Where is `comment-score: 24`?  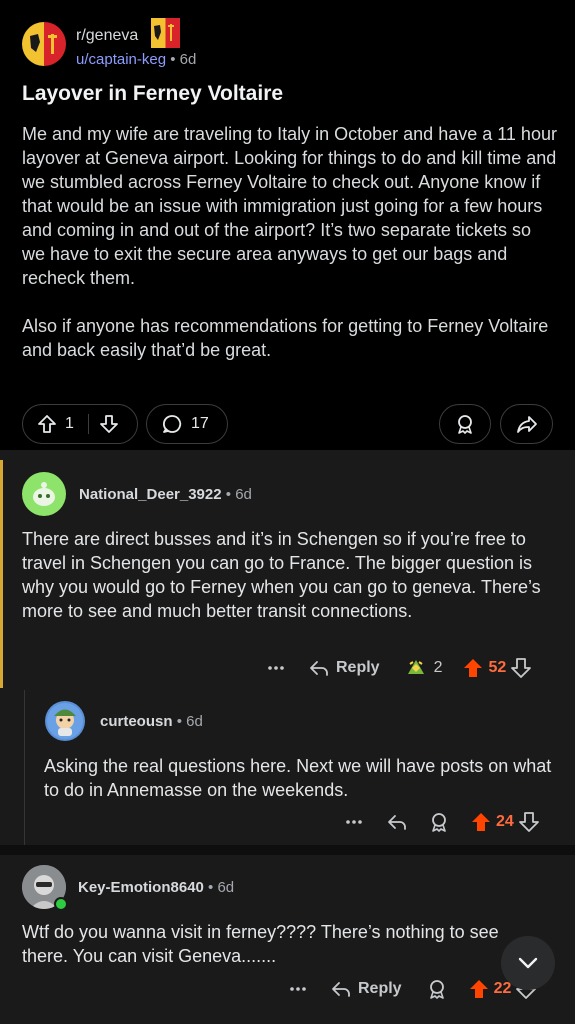
comment-score: 24 is located at coordinates (505, 821).